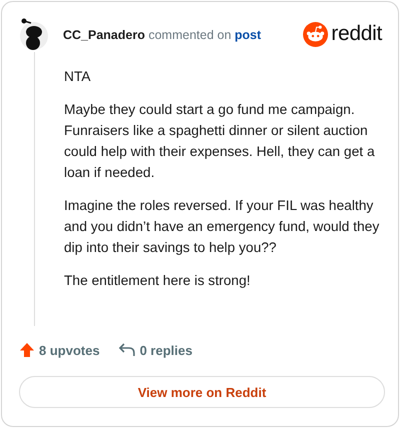 Image resolution: width=400 pixels, height=428 pixels. Describe the element at coordinates (248, 35) in the screenshot. I see `post-link: post` at that location.